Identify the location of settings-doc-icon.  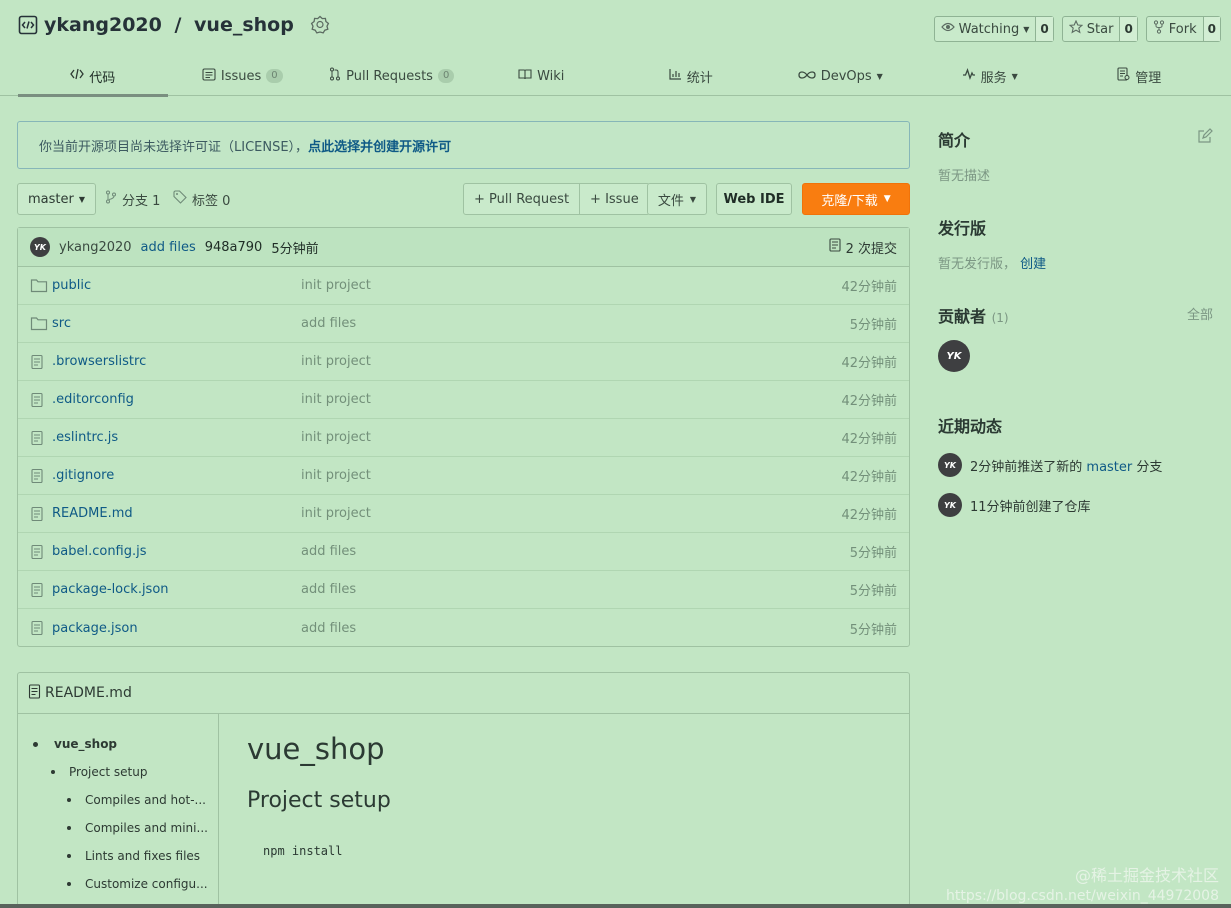
(1123, 76).